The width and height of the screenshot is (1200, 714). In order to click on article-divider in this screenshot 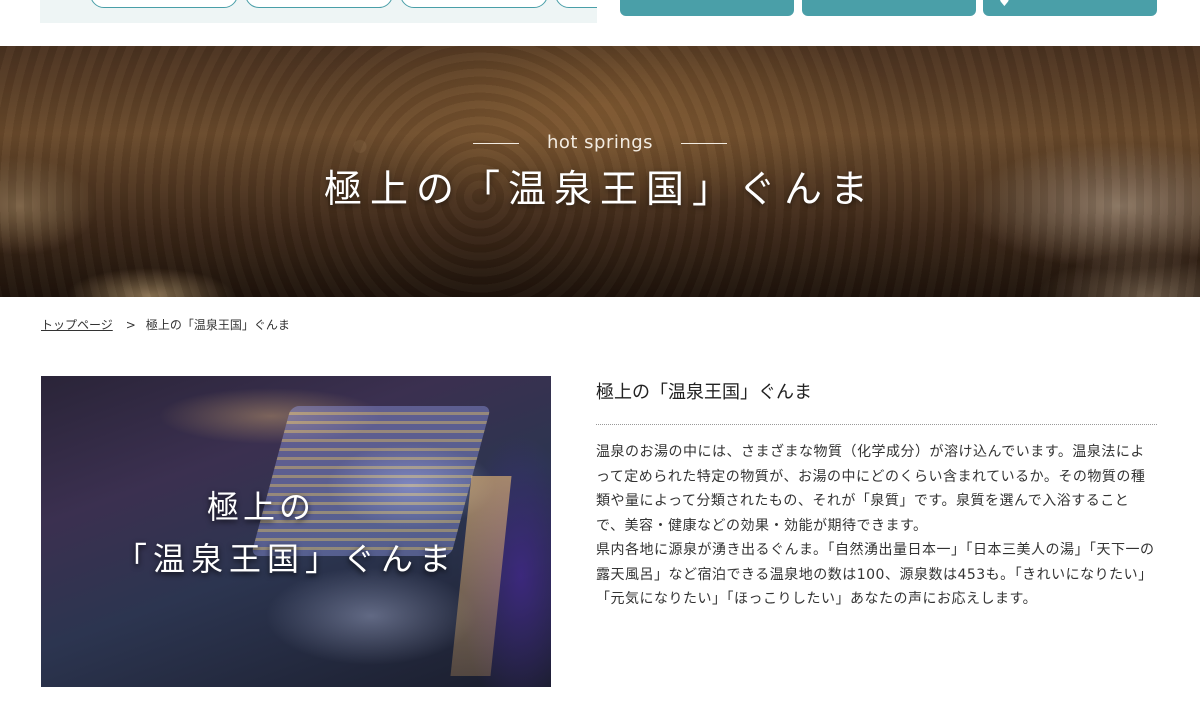, I will do `click(876, 424)`.